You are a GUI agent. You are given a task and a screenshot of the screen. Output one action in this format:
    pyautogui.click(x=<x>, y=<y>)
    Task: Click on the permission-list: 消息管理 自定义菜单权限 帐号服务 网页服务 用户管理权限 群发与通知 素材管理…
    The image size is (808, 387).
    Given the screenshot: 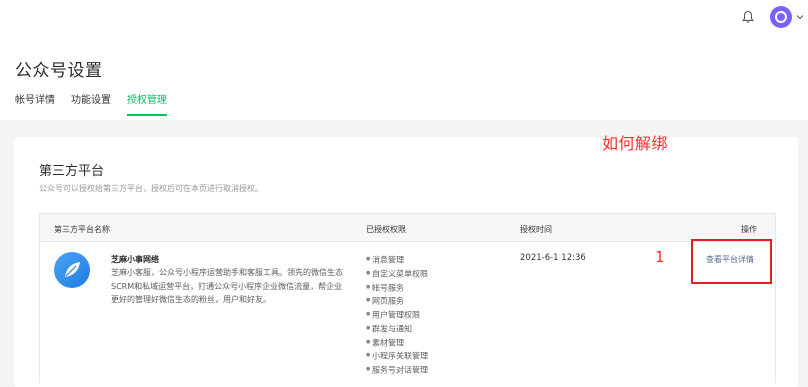 What is the action you would take?
    pyautogui.click(x=397, y=315)
    